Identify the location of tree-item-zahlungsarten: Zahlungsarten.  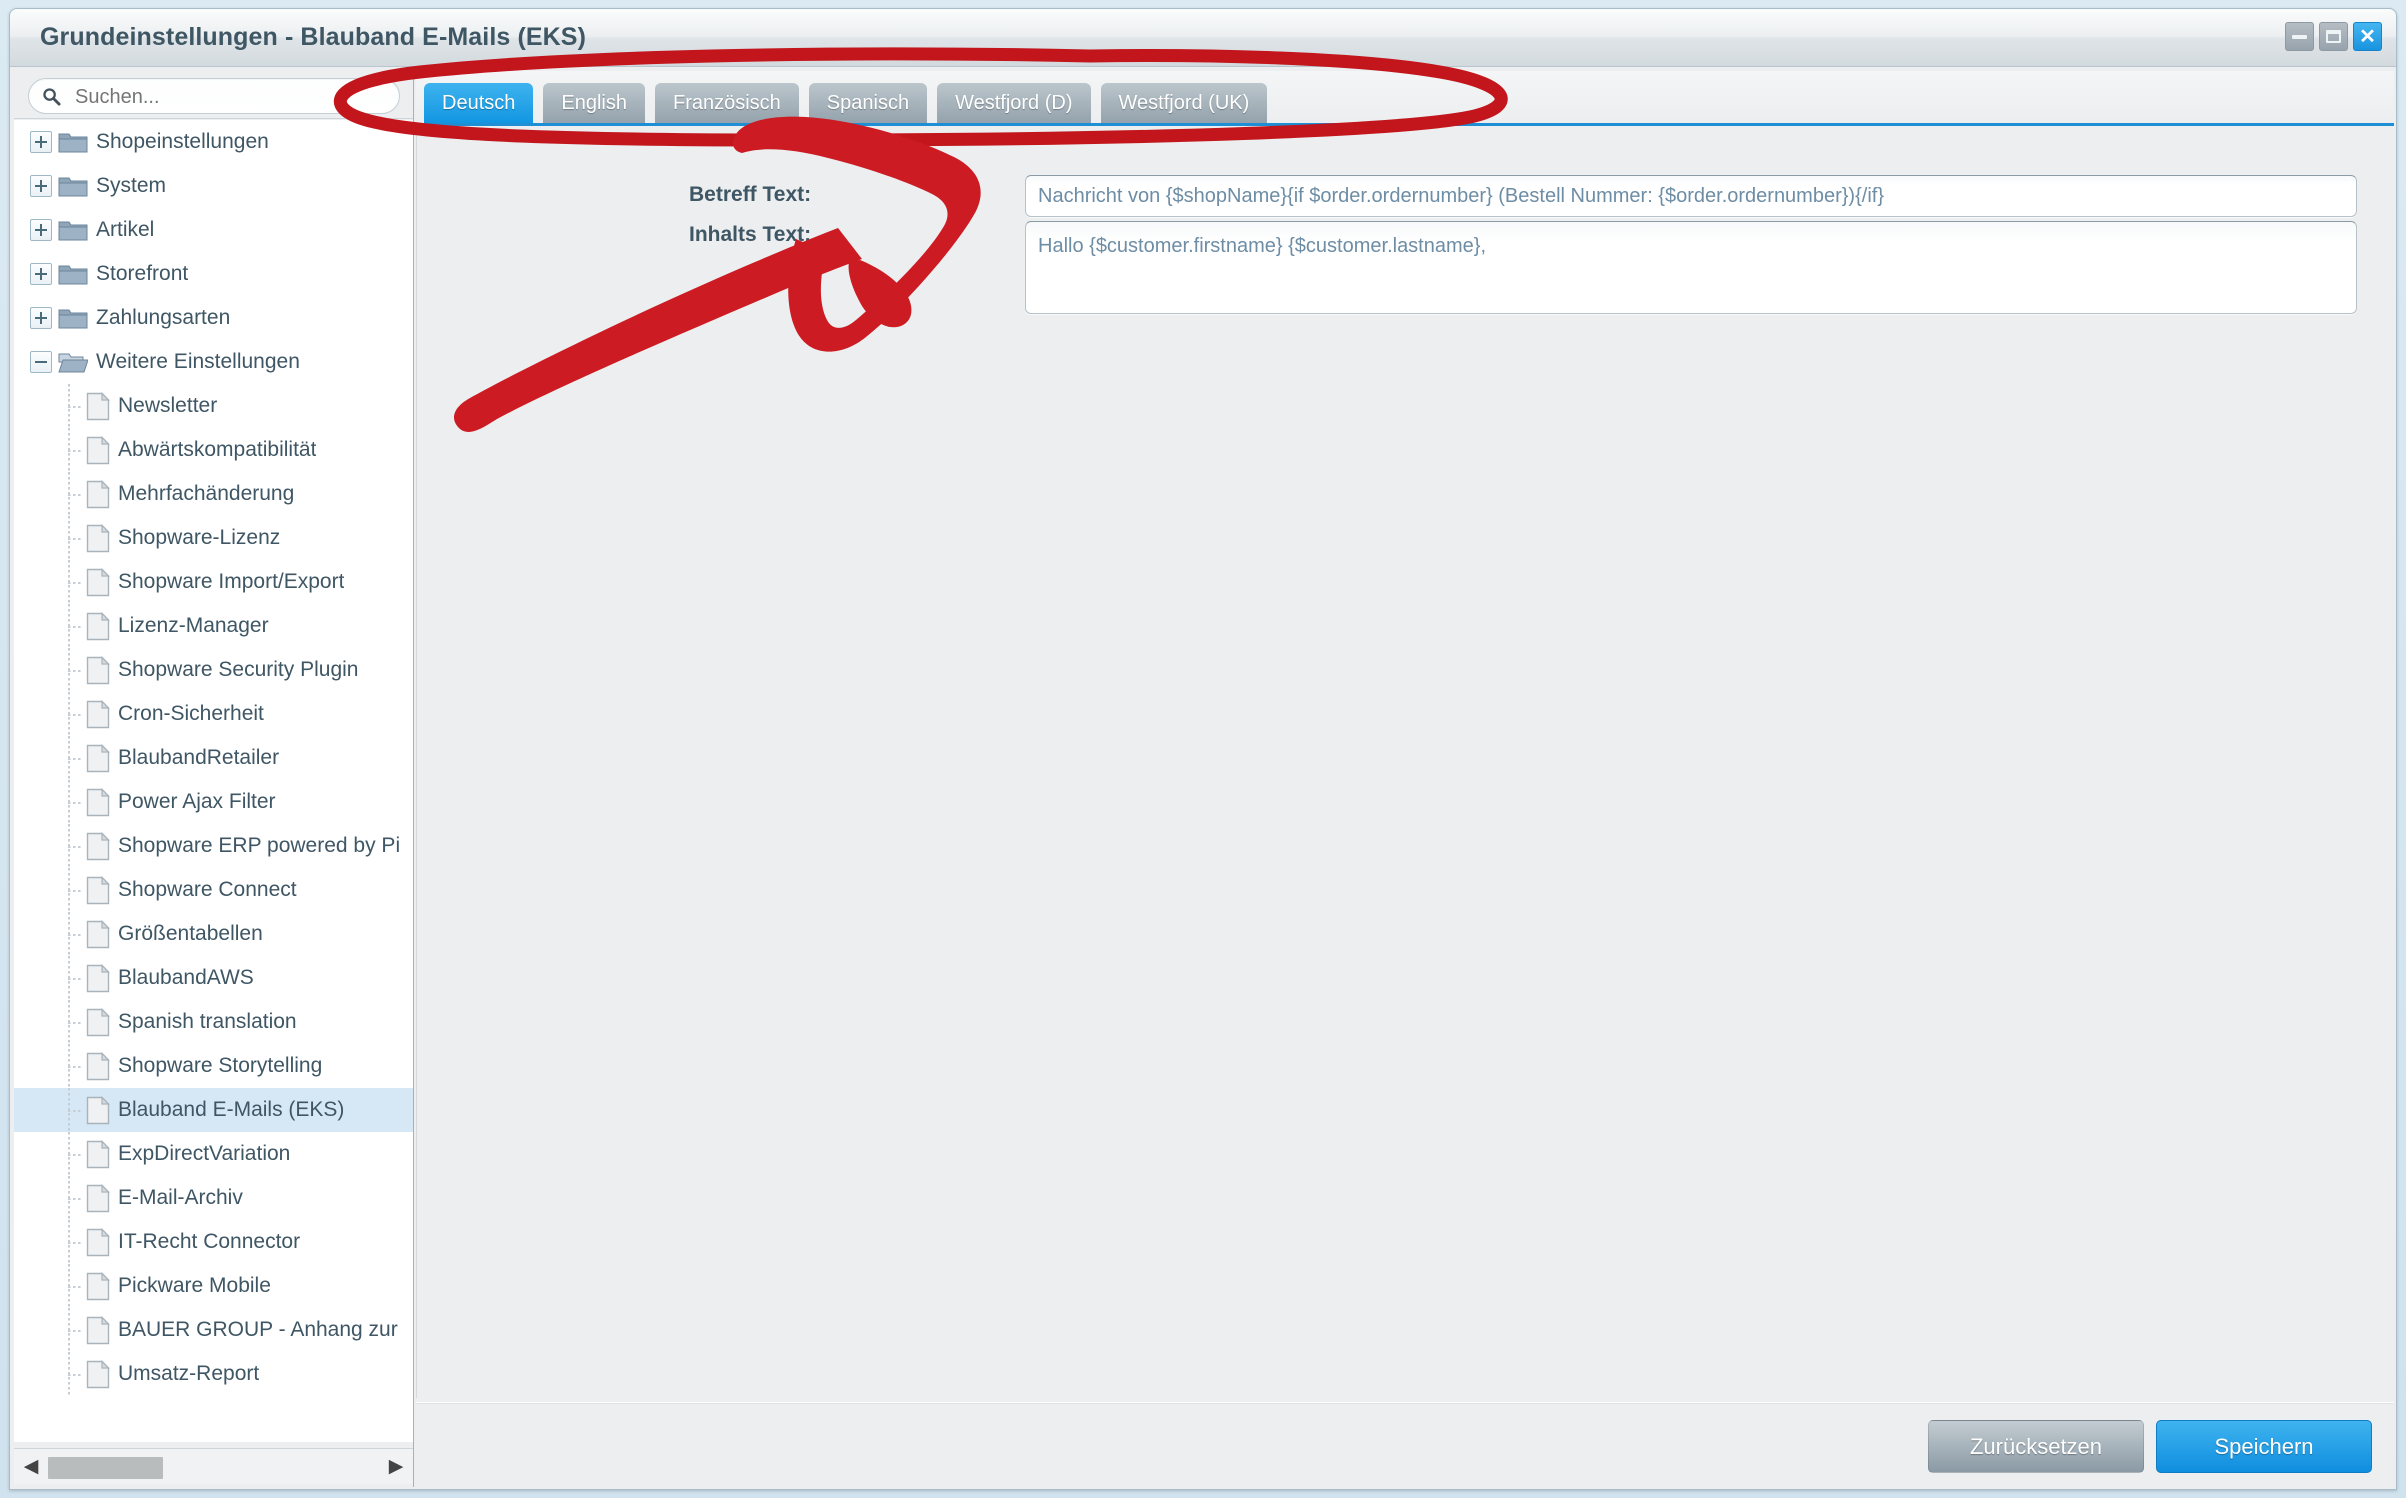
(213, 318).